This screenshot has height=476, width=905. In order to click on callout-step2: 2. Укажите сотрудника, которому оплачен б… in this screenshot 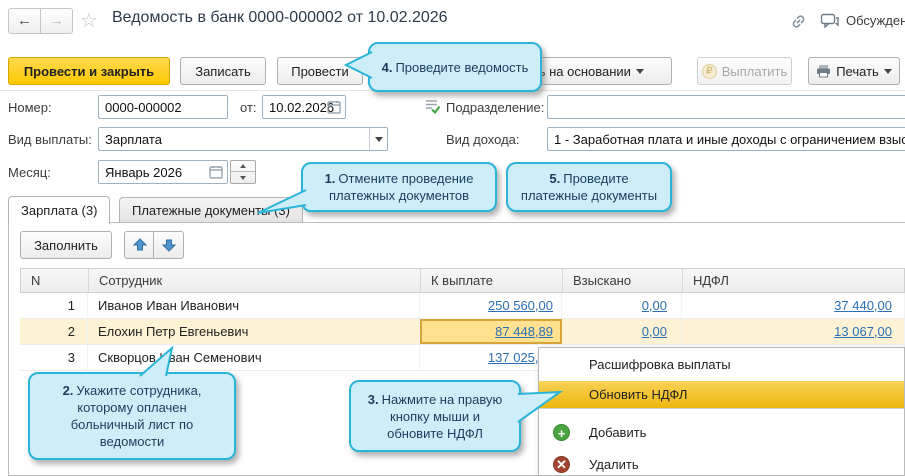, I will do `click(132, 416)`.